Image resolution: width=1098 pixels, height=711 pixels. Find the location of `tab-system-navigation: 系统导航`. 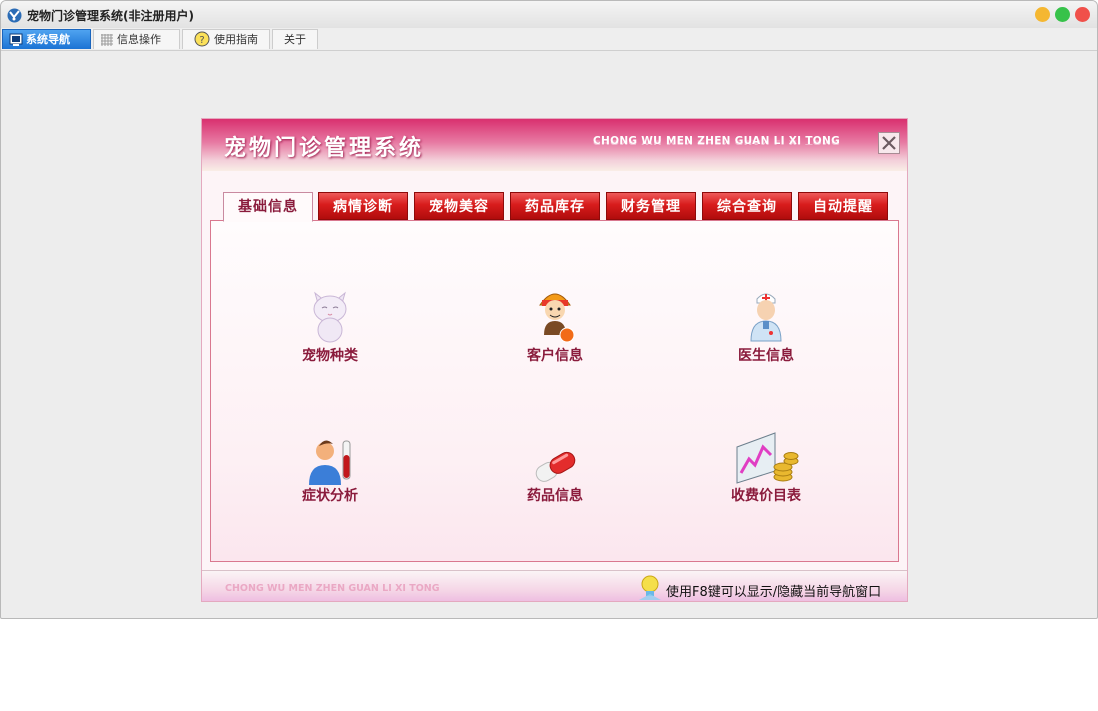

tab-system-navigation: 系统导航 is located at coordinates (46, 39).